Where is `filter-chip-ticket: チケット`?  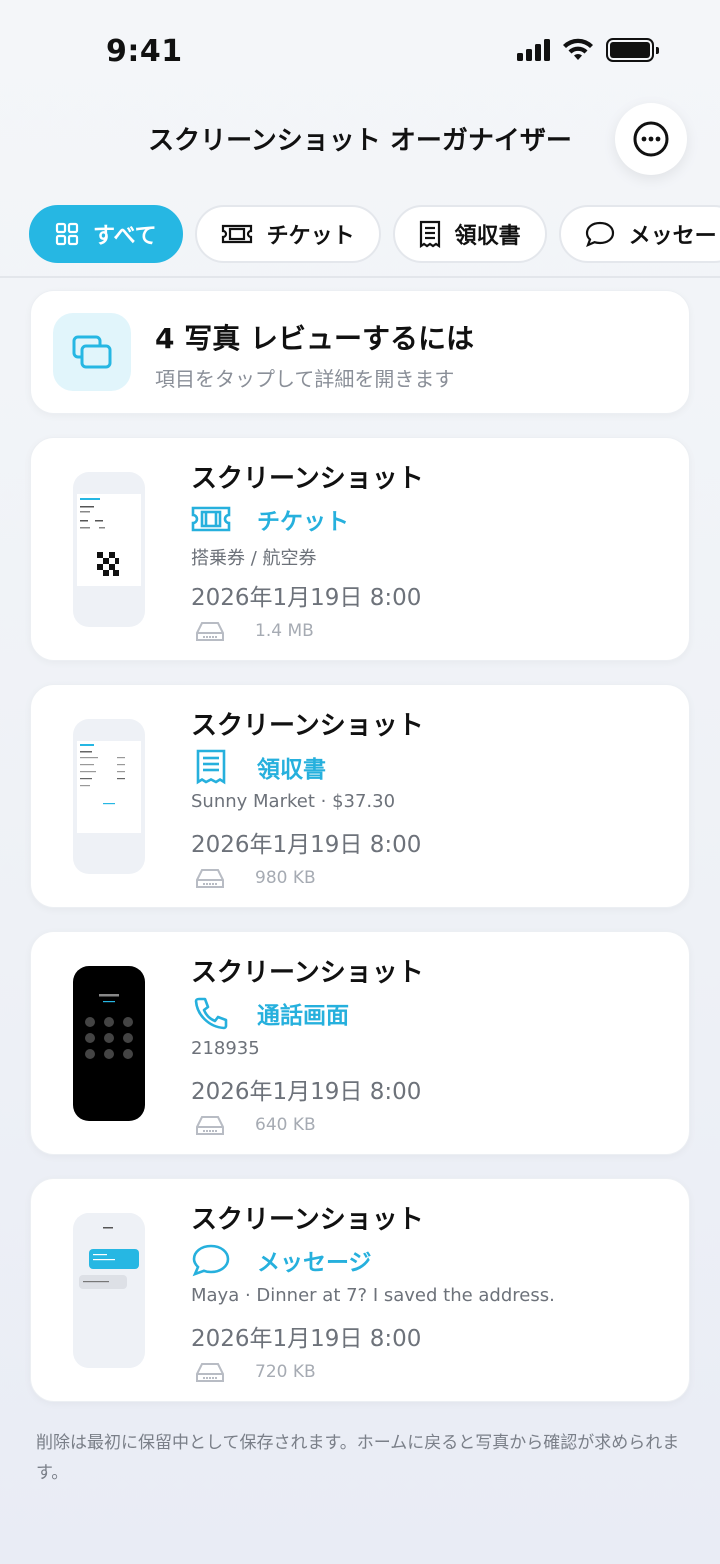 filter-chip-ticket: チケット is located at coordinates (287, 234).